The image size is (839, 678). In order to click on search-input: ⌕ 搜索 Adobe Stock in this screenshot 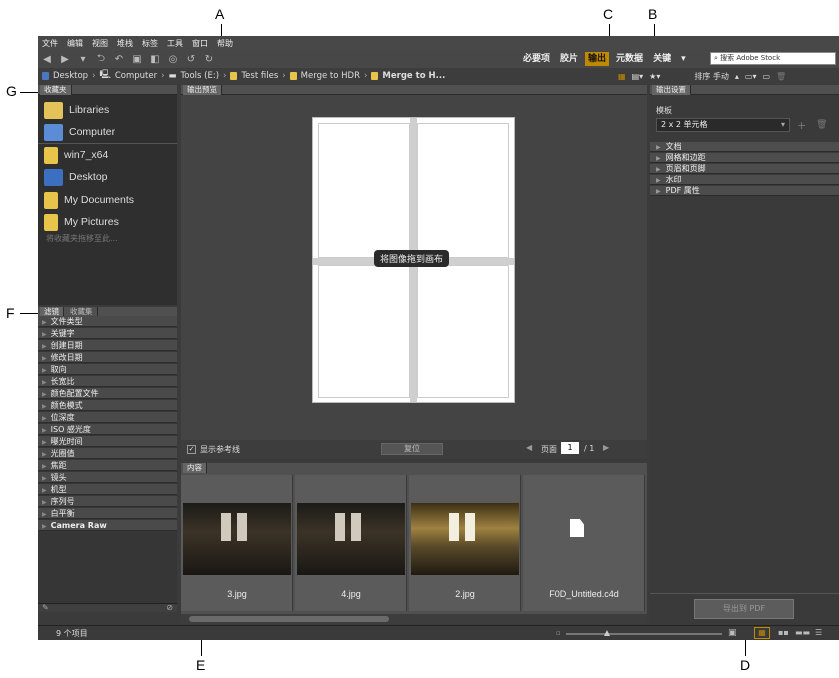, I will do `click(773, 58)`.